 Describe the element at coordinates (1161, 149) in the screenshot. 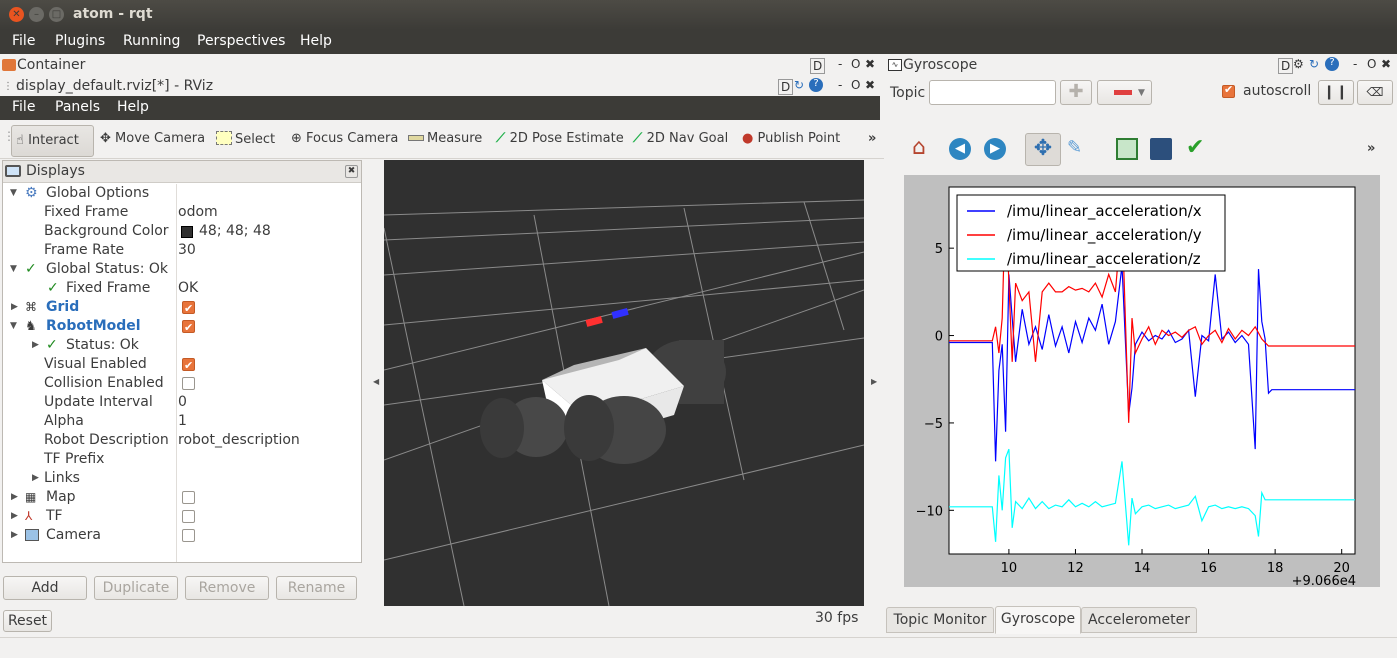

I see `save-icon` at that location.